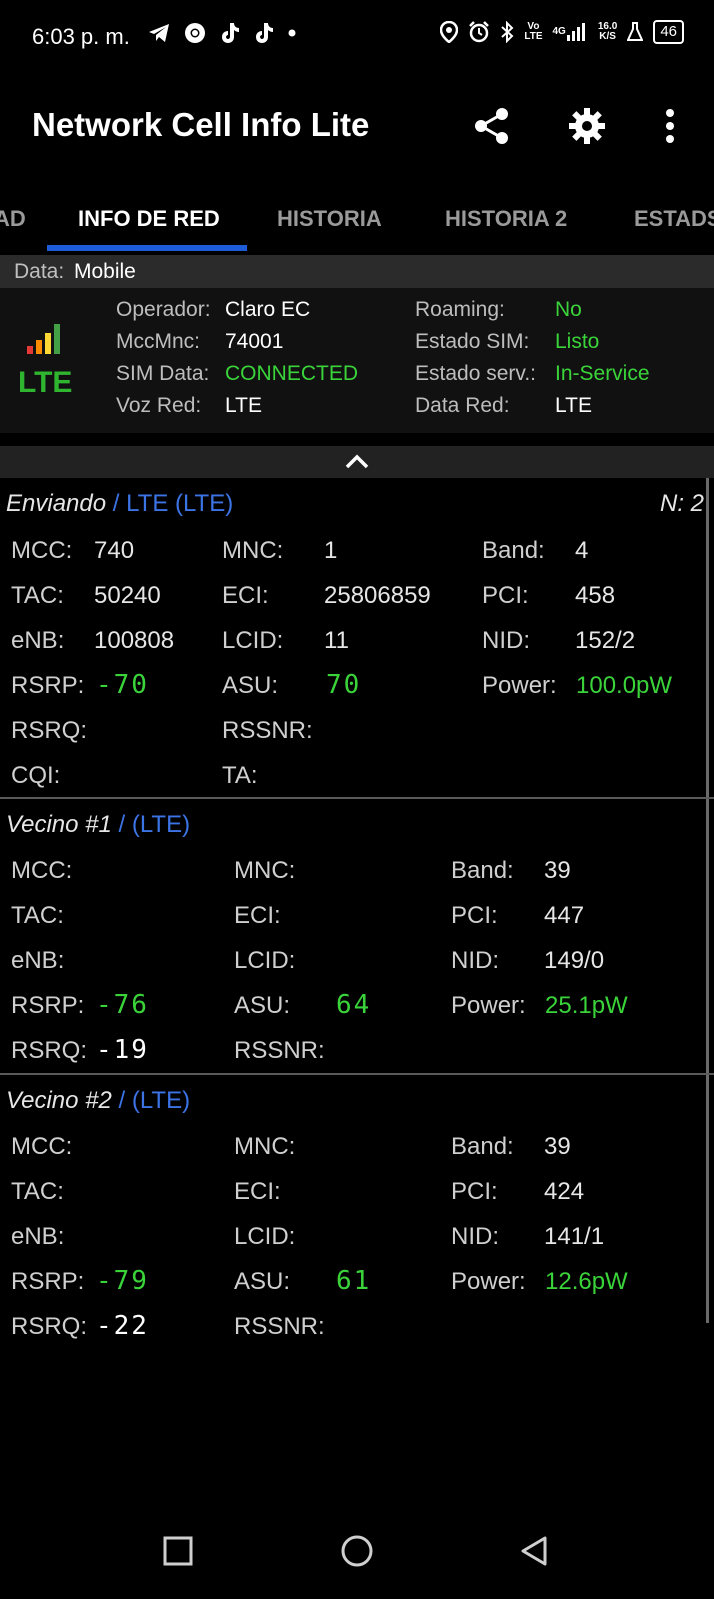 The height and width of the screenshot is (1599, 714). Describe the element at coordinates (105, 271) in the screenshot. I see `data-value: Mobile` at that location.